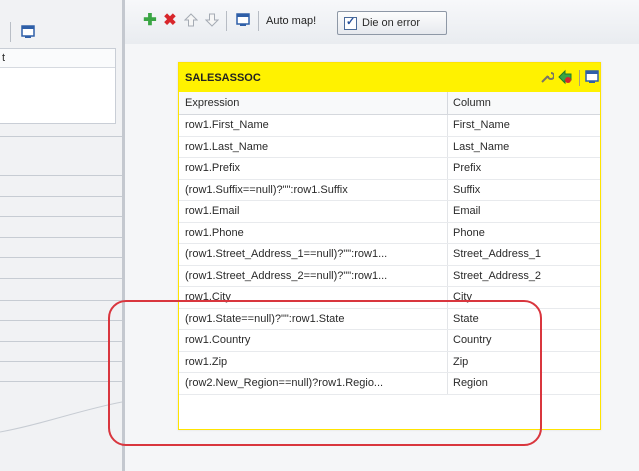  Describe the element at coordinates (150, 20) in the screenshot. I see `add-icon: ✚` at that location.